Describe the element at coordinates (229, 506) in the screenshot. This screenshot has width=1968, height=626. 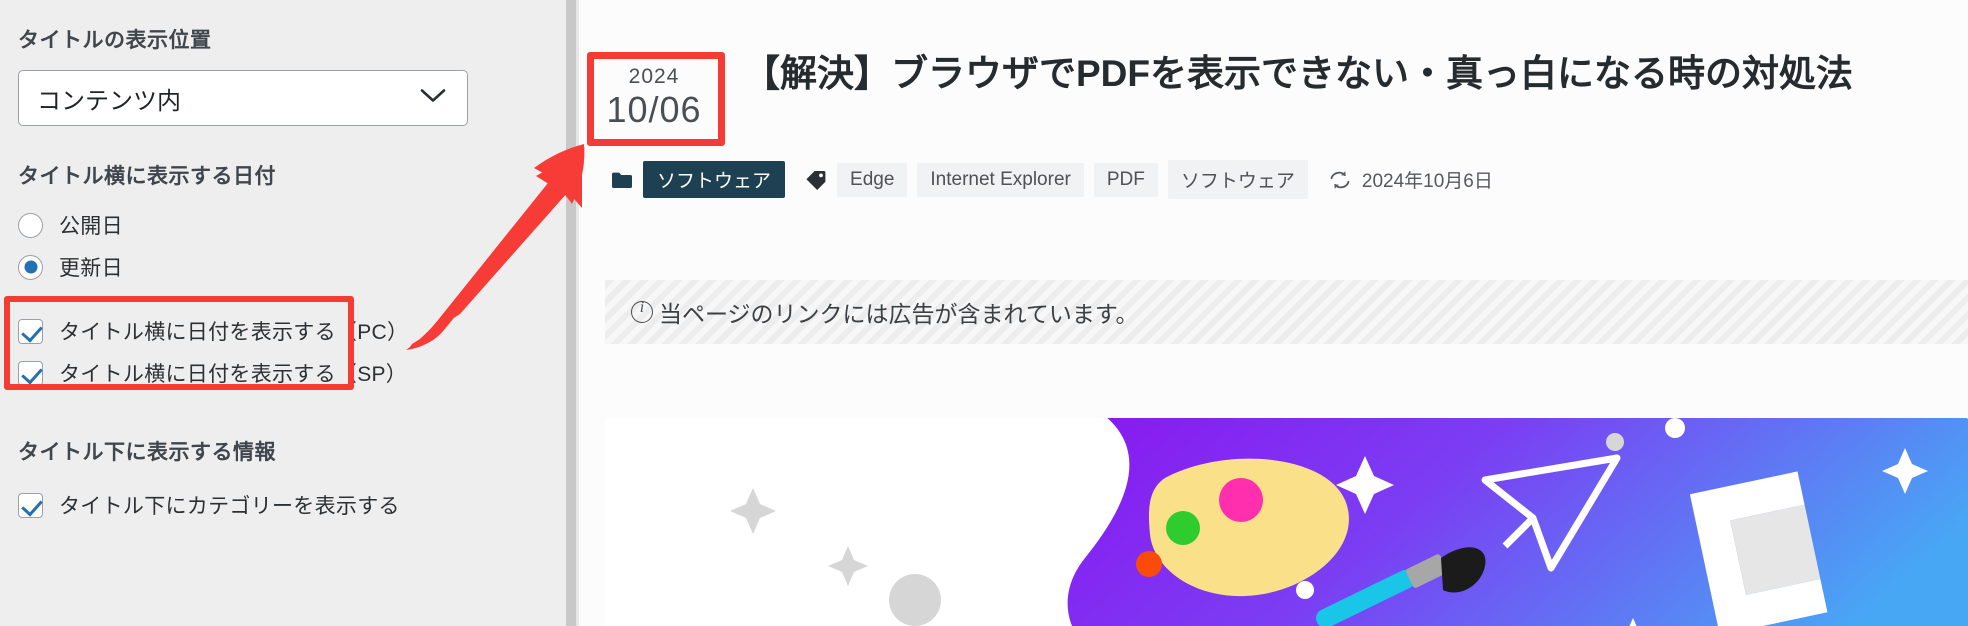
I see `checkbox-label: タイトル下にカテゴリーを表示する` at that location.